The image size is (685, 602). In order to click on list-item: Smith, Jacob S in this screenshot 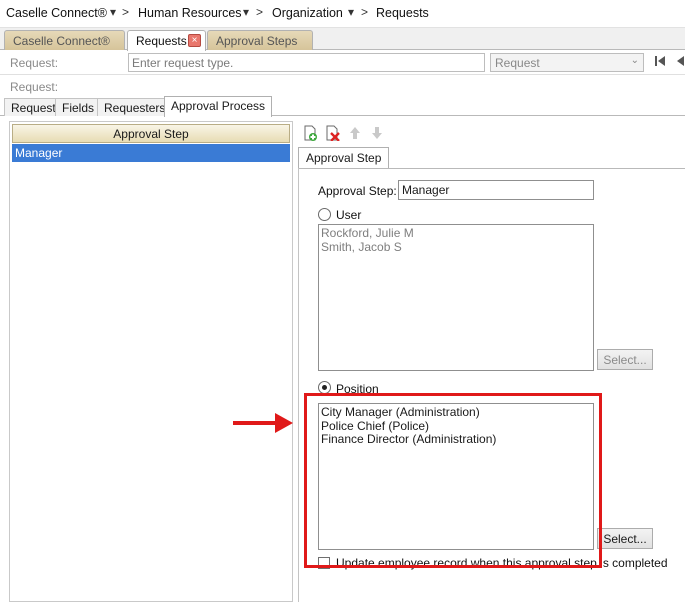, I will do `click(456, 247)`.